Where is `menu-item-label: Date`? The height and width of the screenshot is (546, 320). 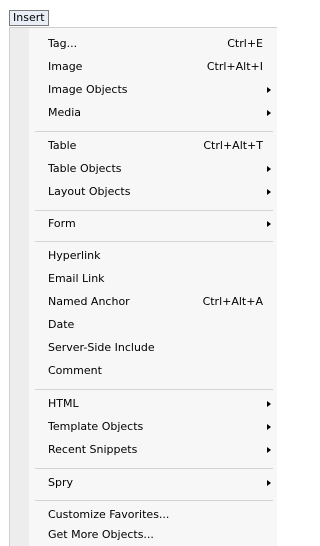 menu-item-label: Date is located at coordinates (61, 324).